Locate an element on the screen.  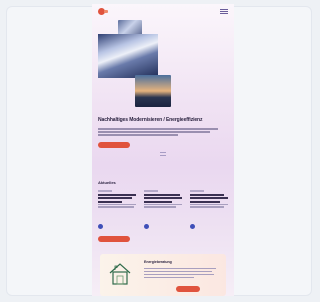
menu-icon is located at coordinates (224, 11).